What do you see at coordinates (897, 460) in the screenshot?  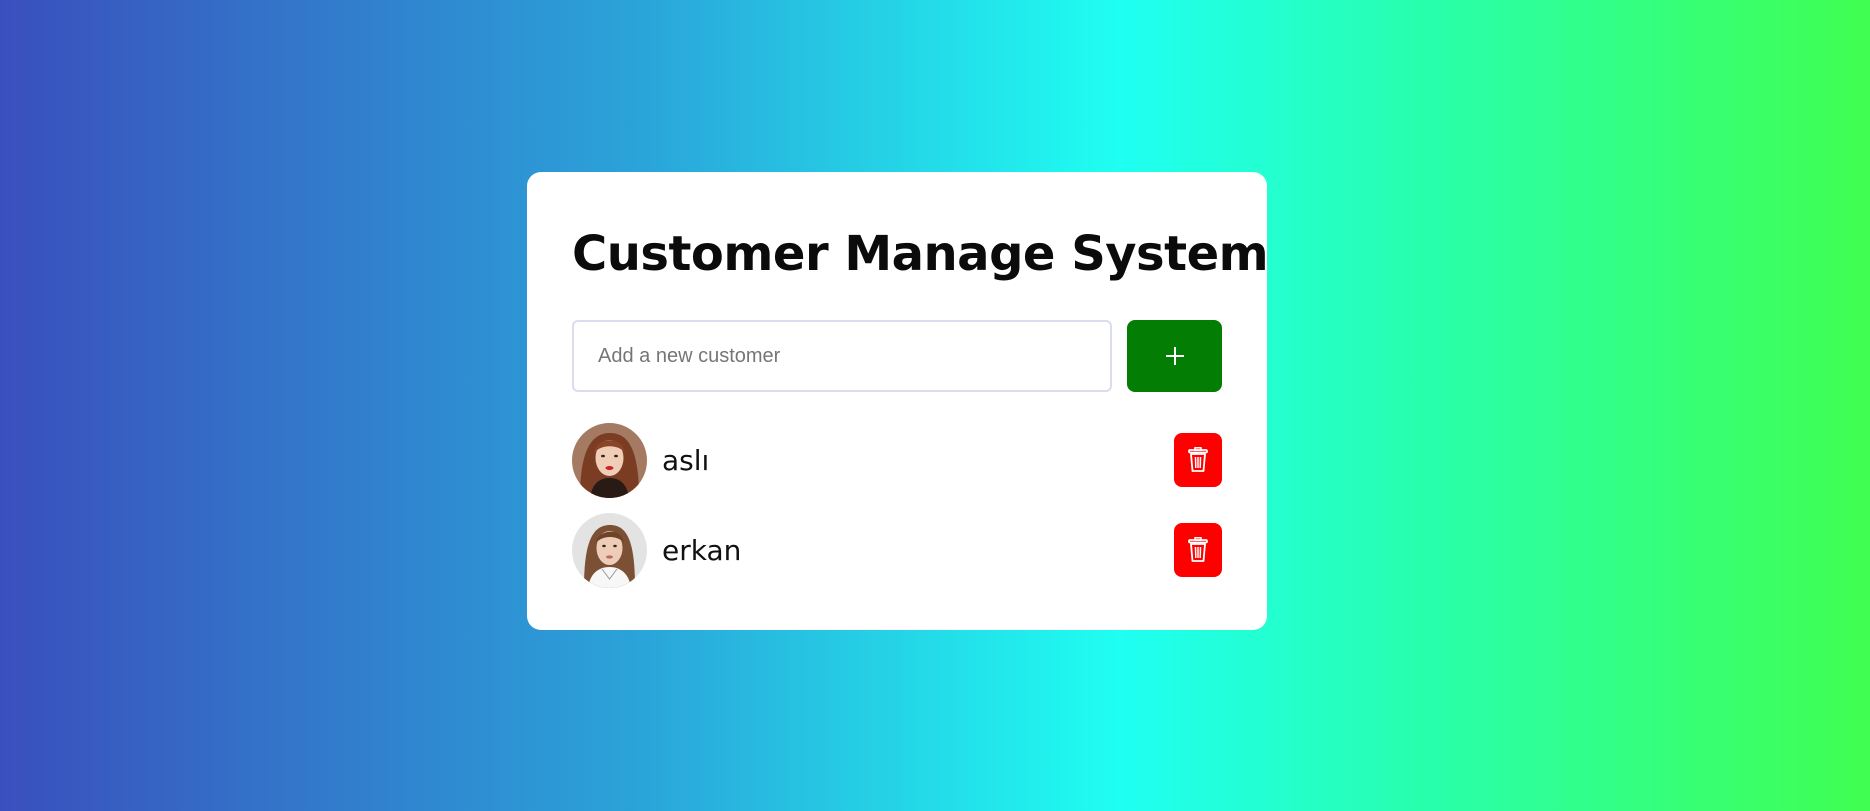 I see `list-item: aslı` at bounding box center [897, 460].